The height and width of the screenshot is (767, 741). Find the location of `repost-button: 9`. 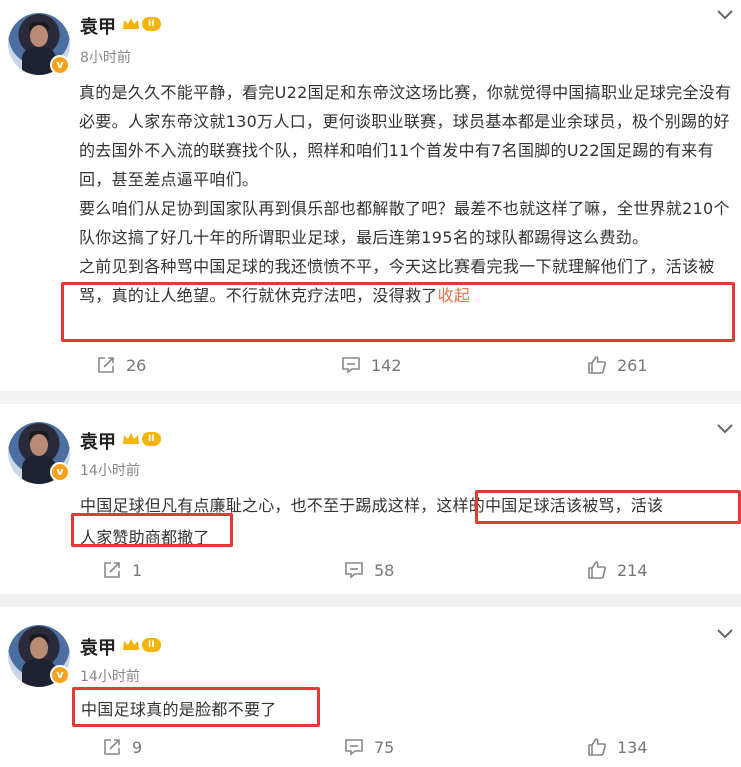

repost-button: 9 is located at coordinates (122, 747).